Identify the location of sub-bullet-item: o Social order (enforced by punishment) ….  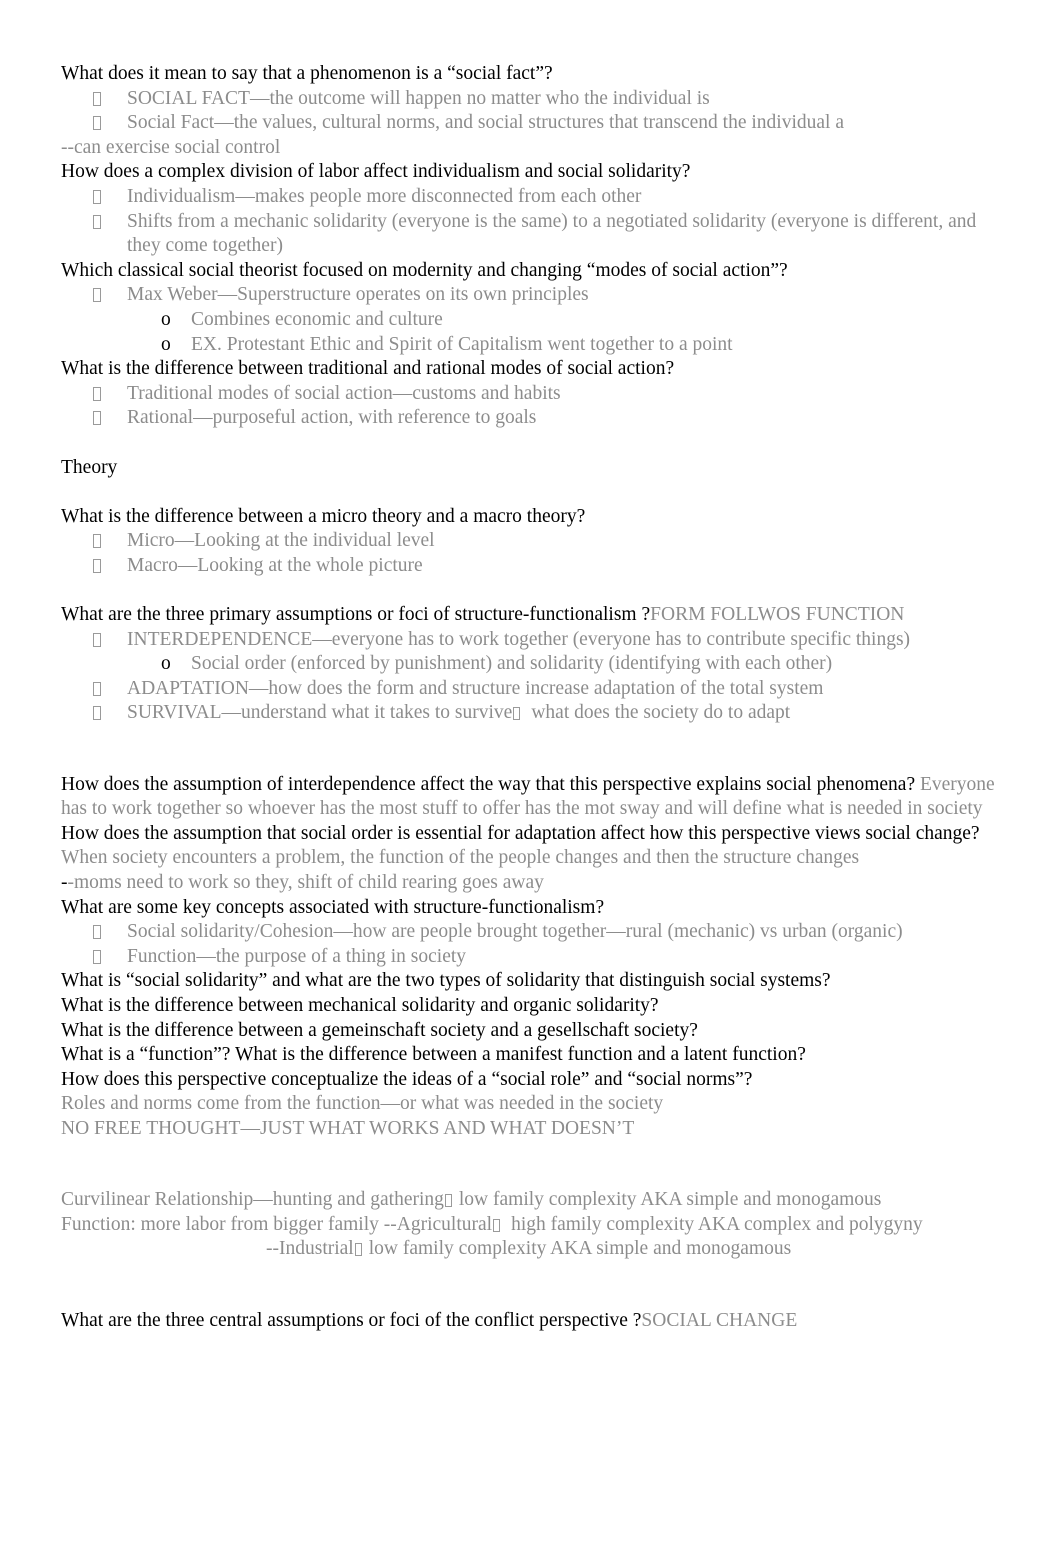
(537, 664).